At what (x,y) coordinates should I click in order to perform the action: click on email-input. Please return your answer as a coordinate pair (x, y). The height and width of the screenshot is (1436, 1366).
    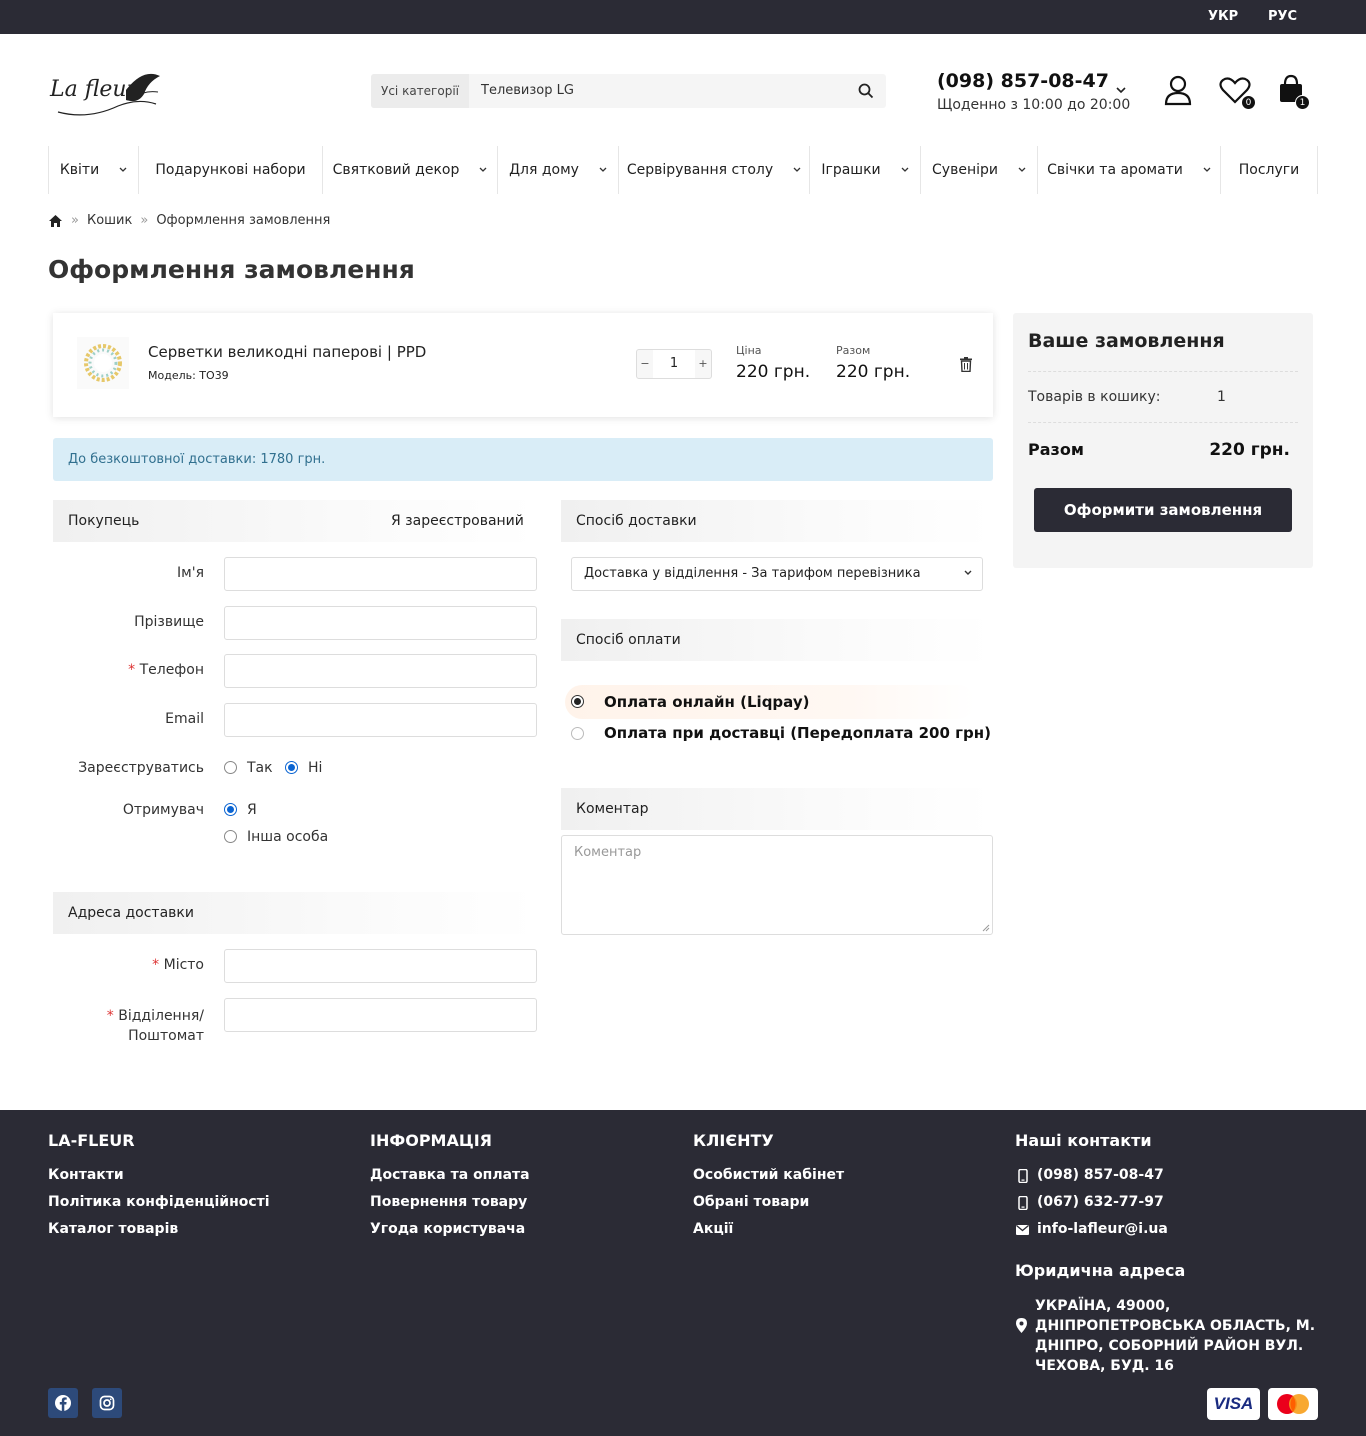
    Looking at the image, I should click on (380, 720).